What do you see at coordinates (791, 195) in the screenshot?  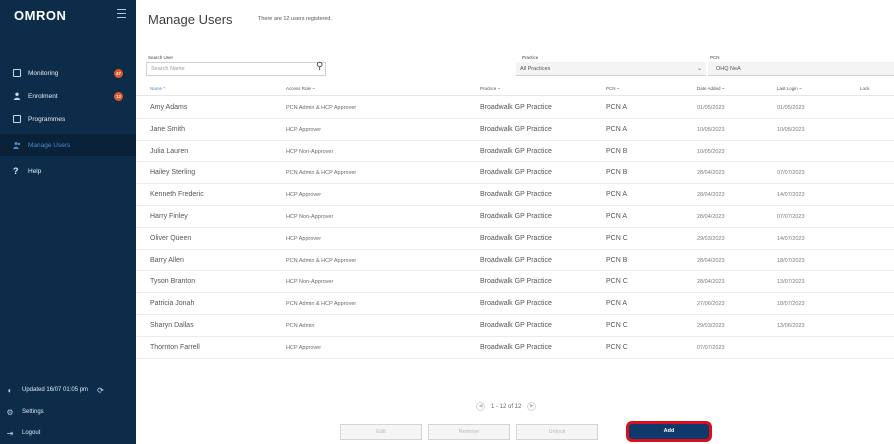 I see `cell-last-login: 14/07/2023` at bounding box center [791, 195].